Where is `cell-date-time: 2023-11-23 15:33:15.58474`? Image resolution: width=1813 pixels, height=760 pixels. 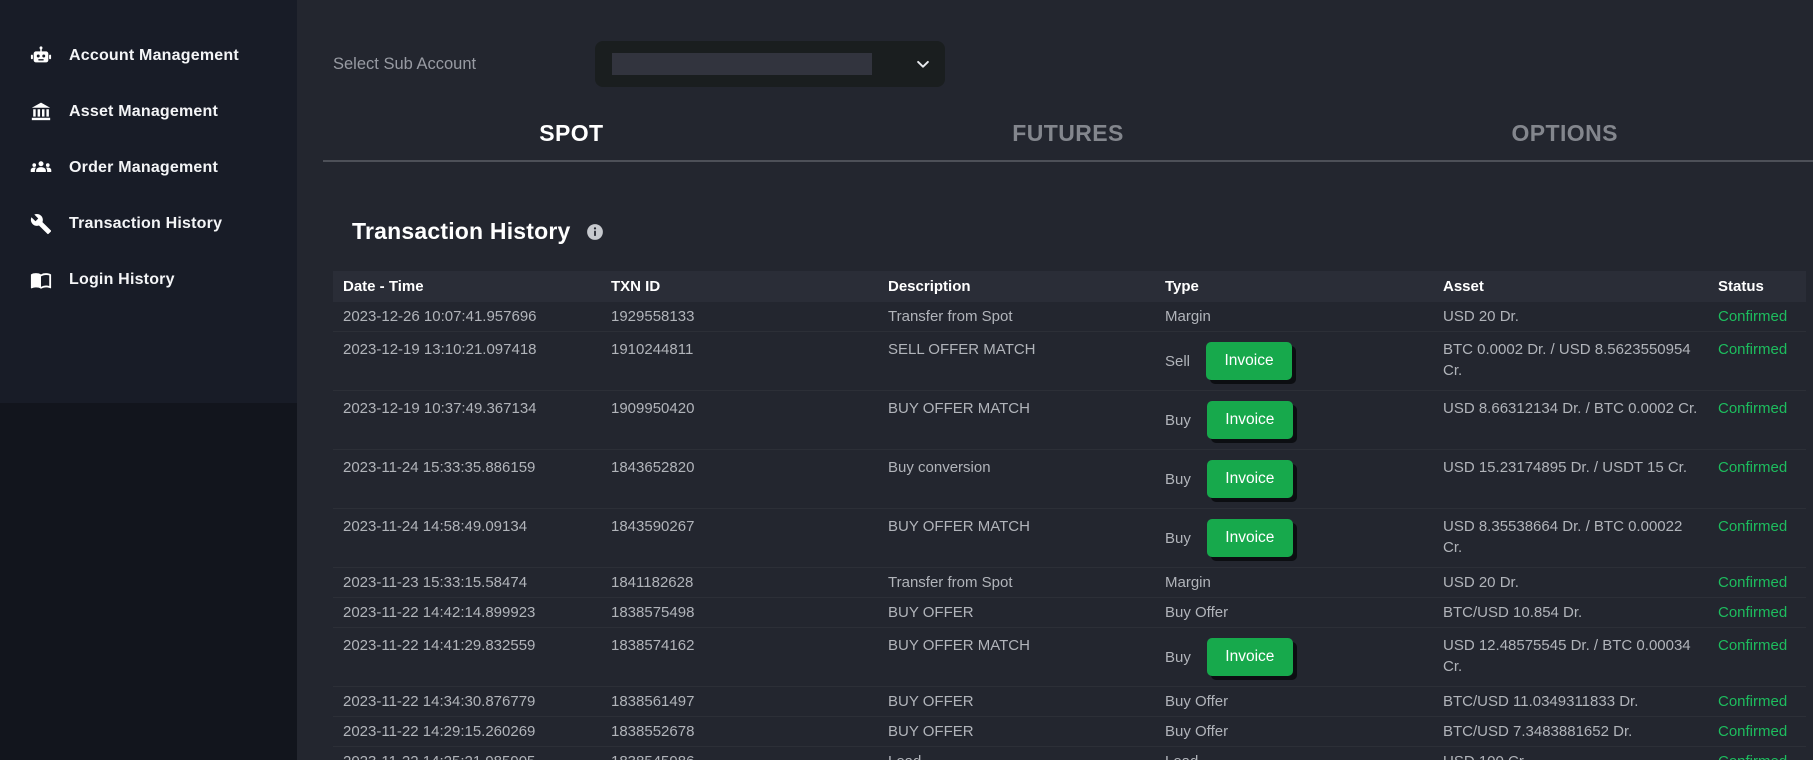 cell-date-time: 2023-11-23 15:33:15.58474 is located at coordinates (435, 582).